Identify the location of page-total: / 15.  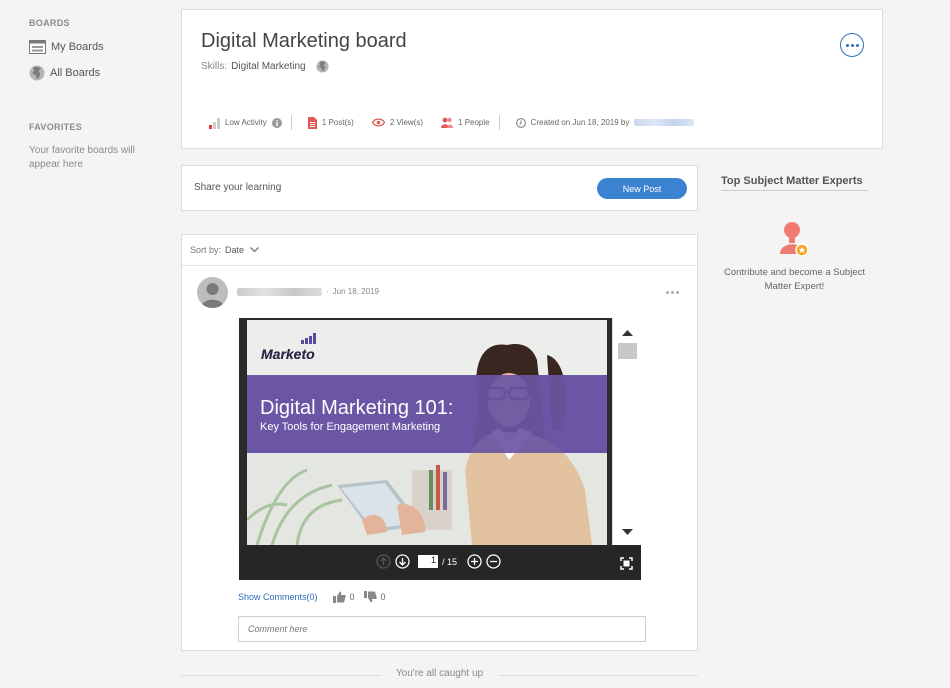
(450, 561).